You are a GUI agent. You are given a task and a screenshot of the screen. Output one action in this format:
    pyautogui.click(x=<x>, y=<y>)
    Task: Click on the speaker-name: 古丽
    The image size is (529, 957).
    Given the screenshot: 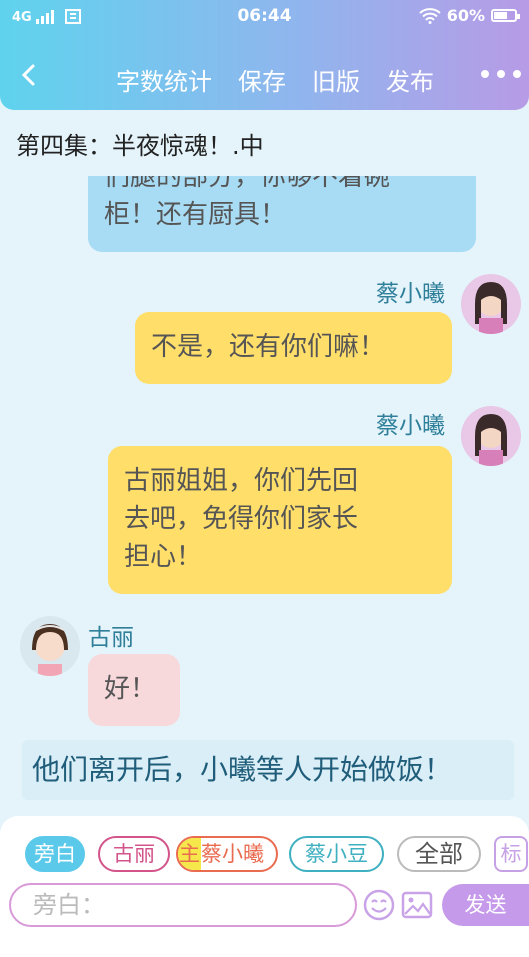 What is the action you would take?
    pyautogui.click(x=111, y=638)
    